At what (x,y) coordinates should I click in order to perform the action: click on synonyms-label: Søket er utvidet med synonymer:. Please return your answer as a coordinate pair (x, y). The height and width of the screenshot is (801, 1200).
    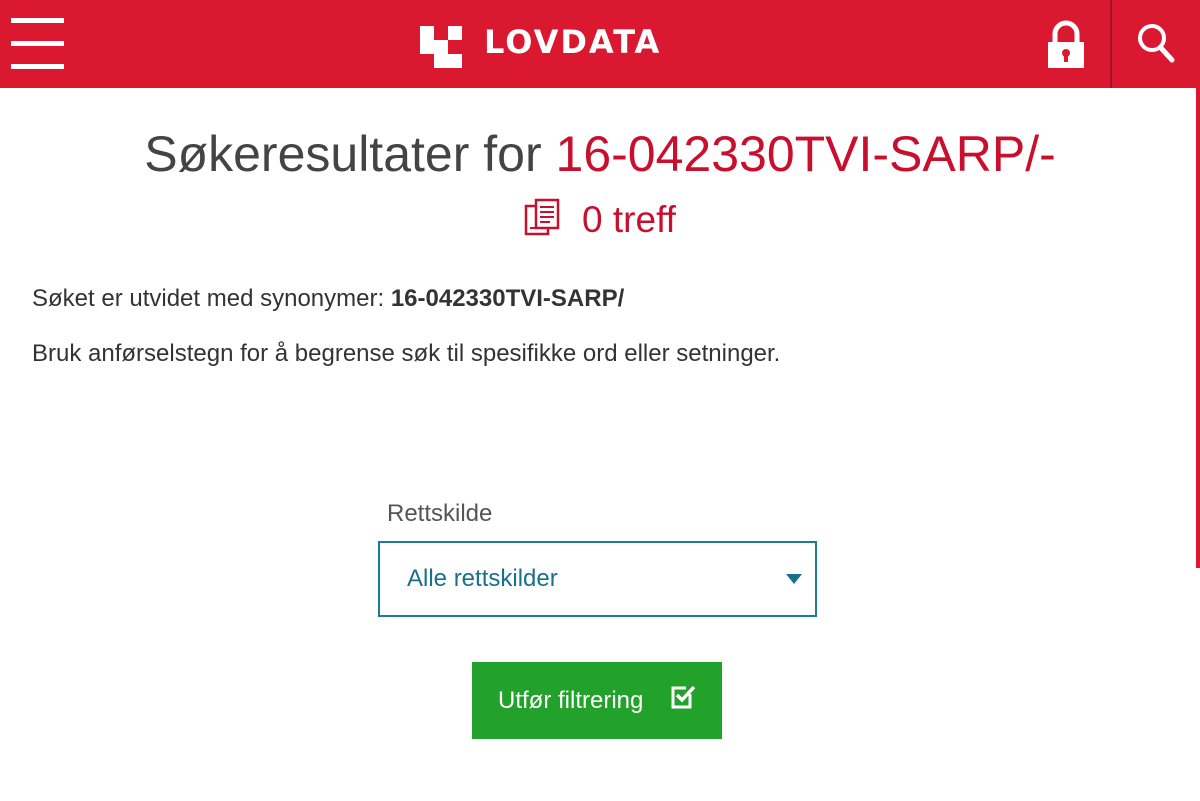
    Looking at the image, I should click on (208, 298).